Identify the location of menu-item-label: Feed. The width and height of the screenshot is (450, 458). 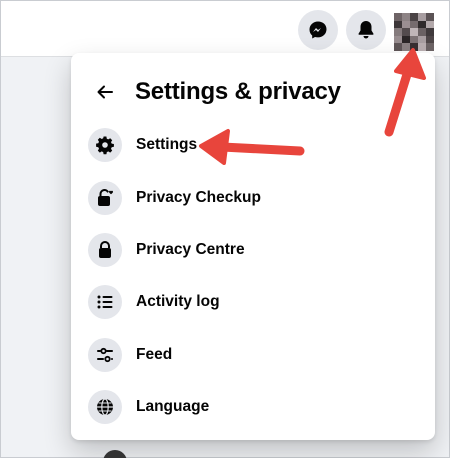
(154, 354).